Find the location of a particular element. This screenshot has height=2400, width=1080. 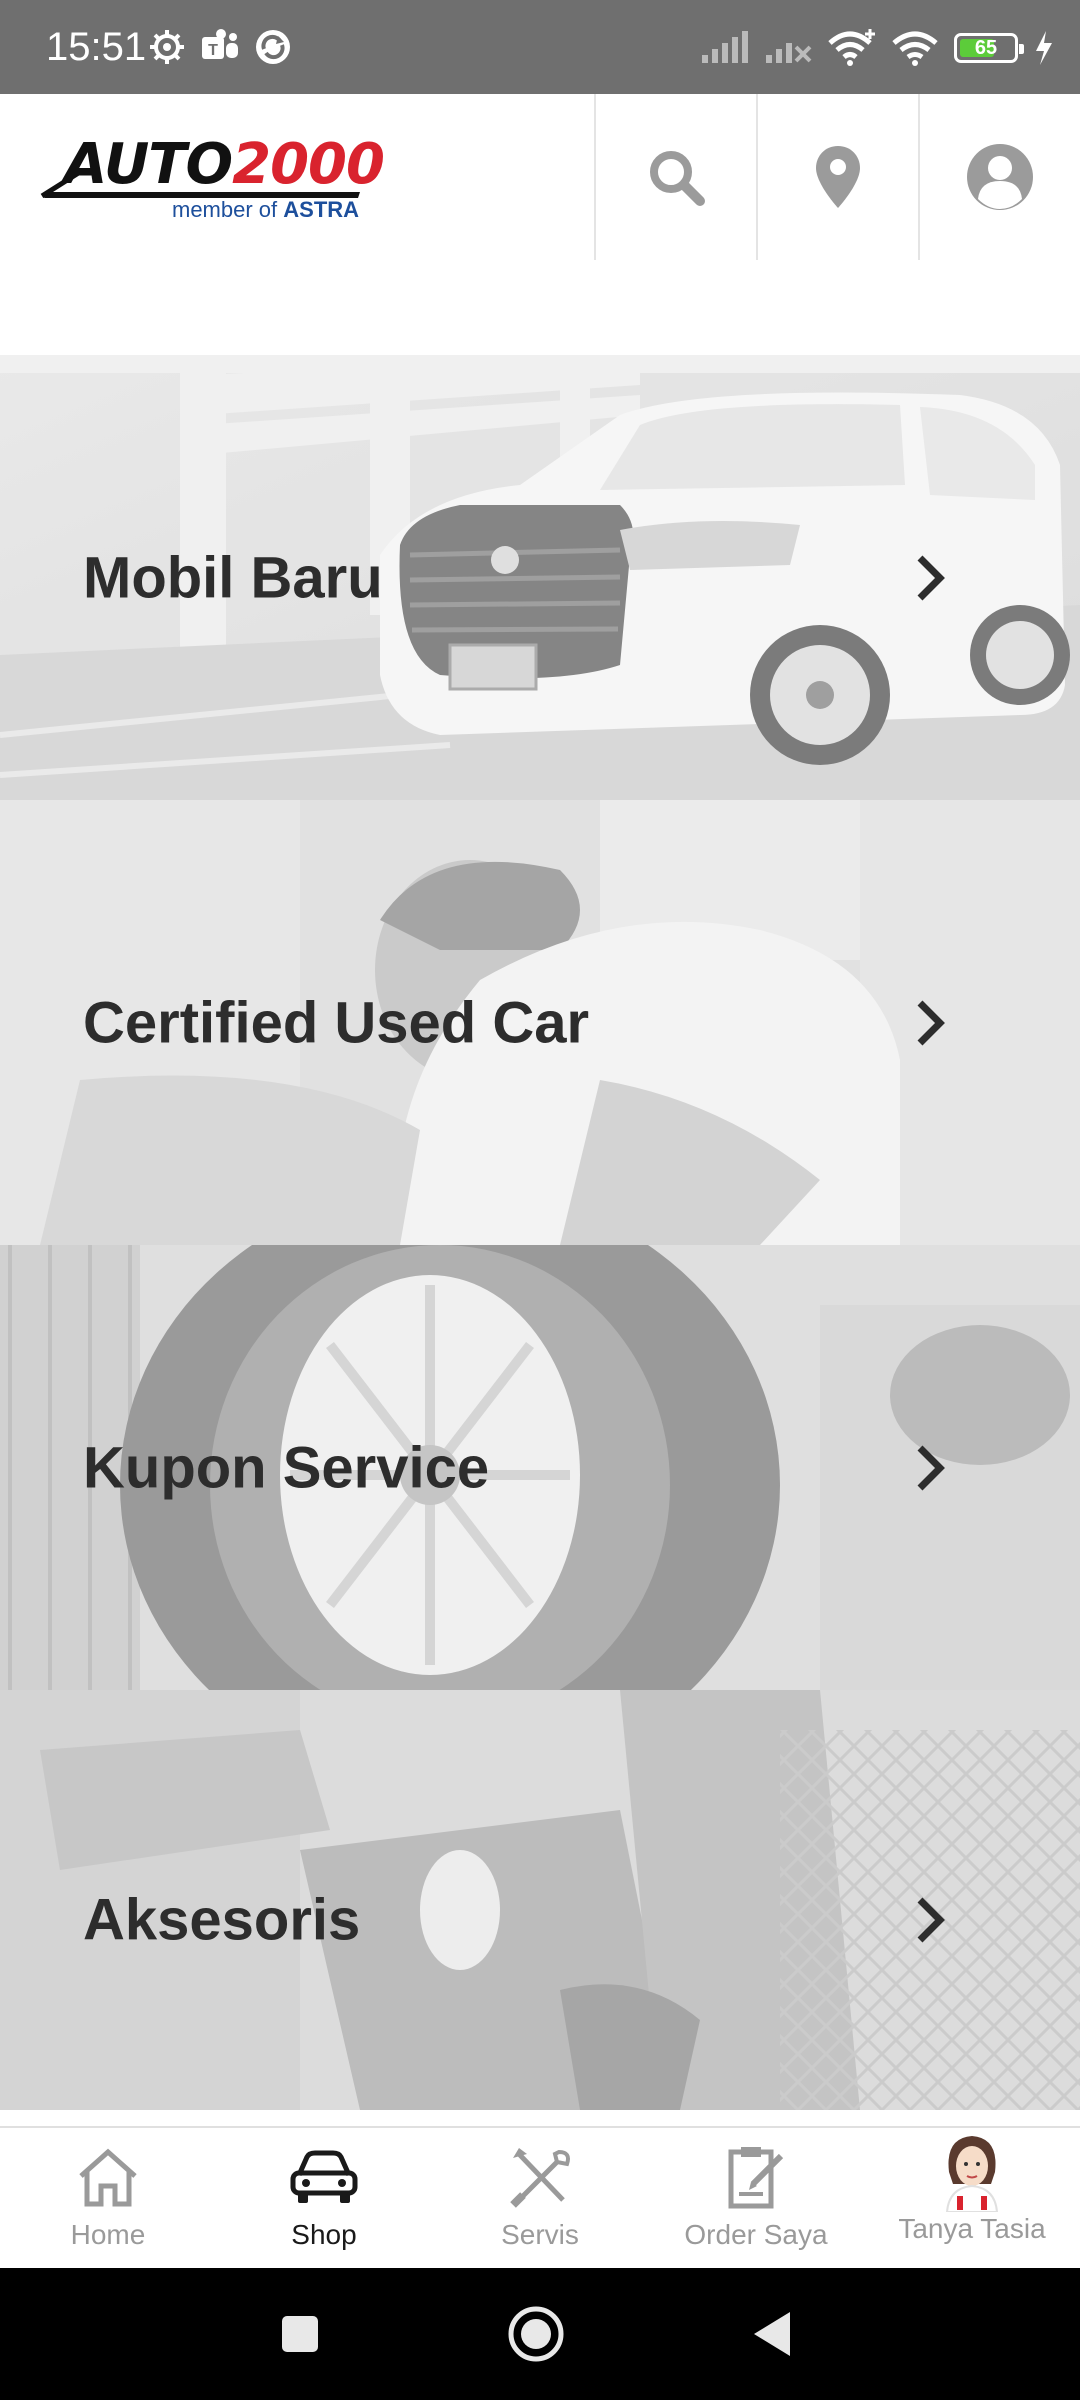

nav-item-order-saya: Order Saya is located at coordinates (756, 2198).